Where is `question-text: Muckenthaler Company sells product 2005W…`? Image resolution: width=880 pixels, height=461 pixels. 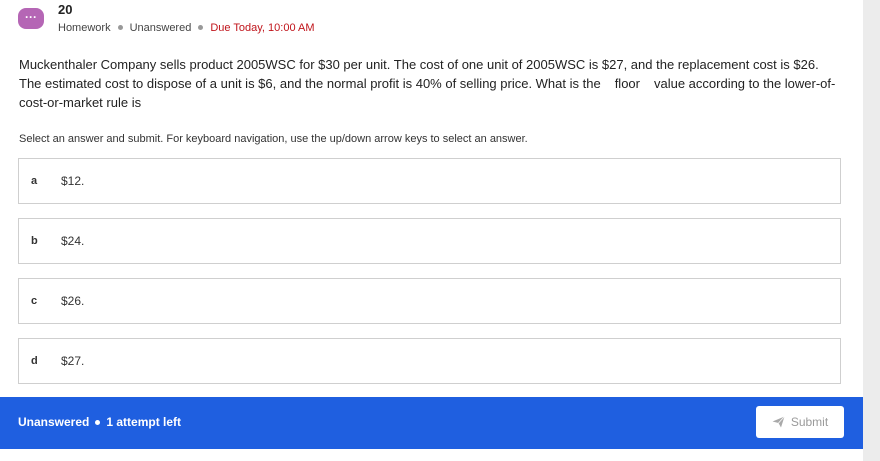 question-text: Muckenthaler Company sells product 2005W… is located at coordinates (430, 83).